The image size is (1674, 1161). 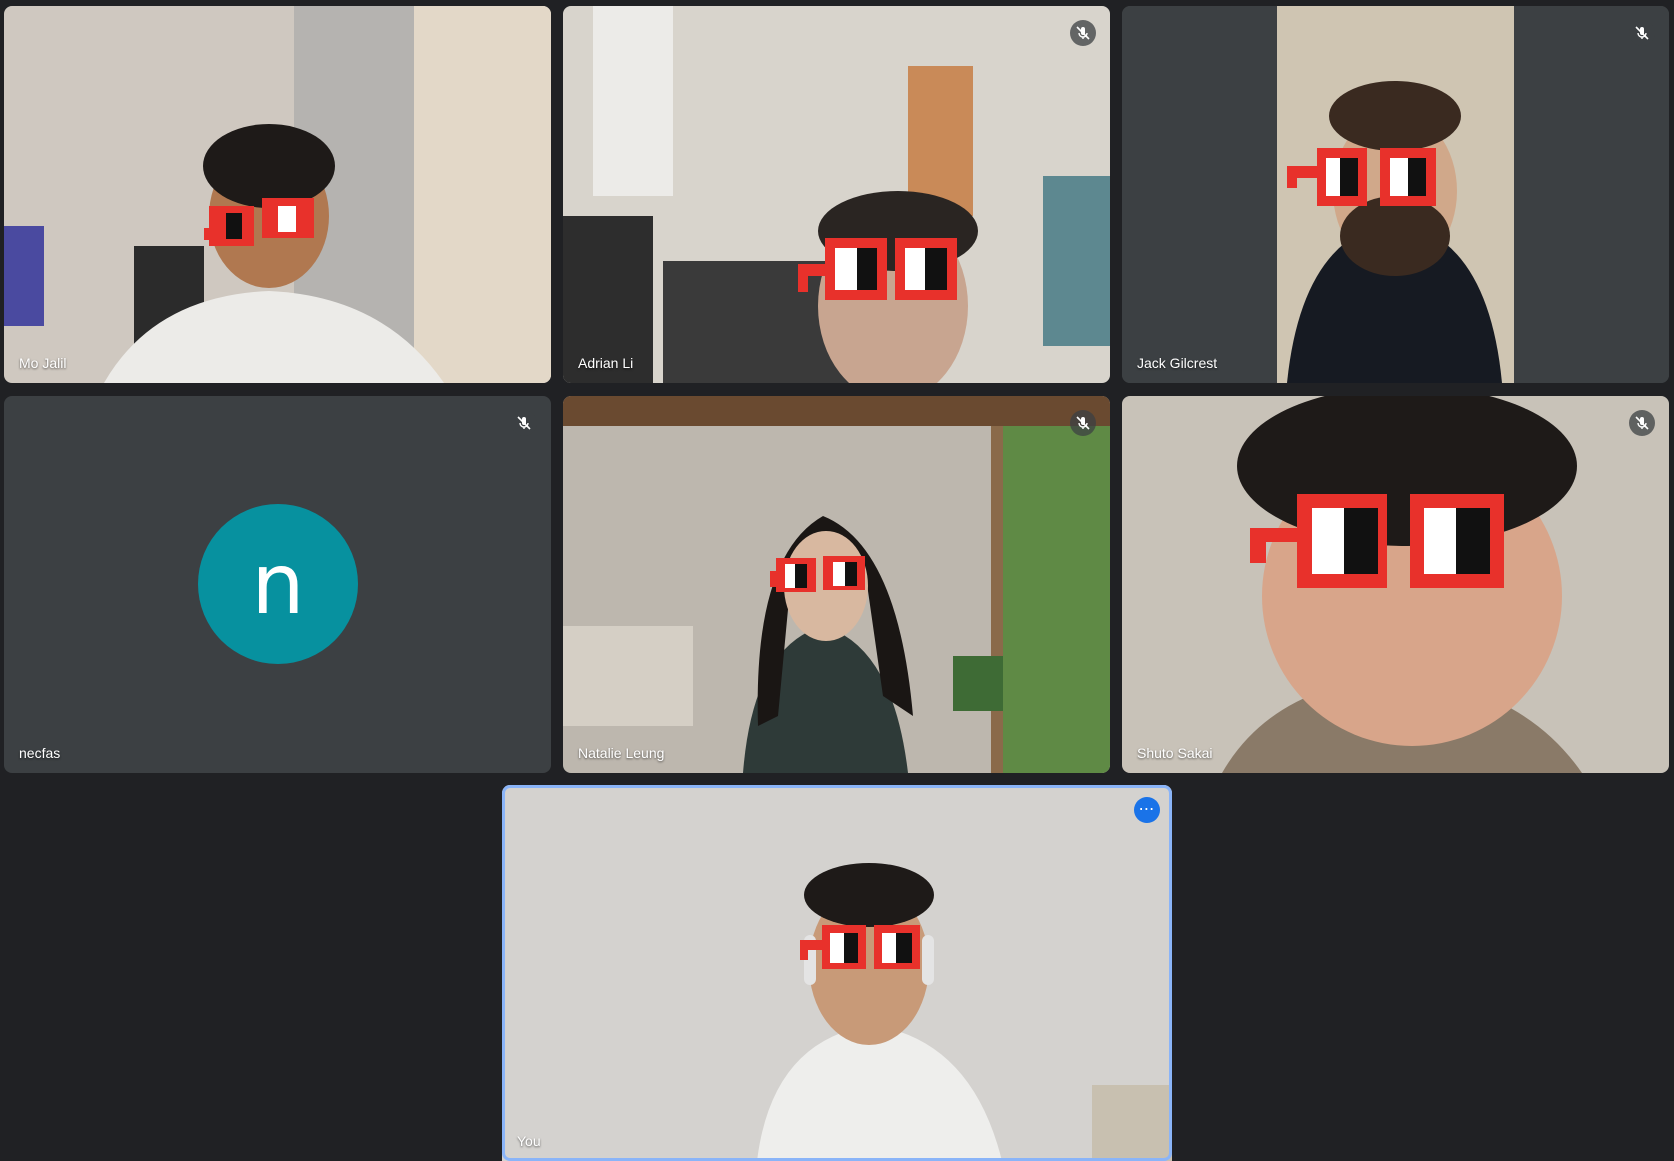 I want to click on participant-name: Natalie Leung, so click(x=621, y=753).